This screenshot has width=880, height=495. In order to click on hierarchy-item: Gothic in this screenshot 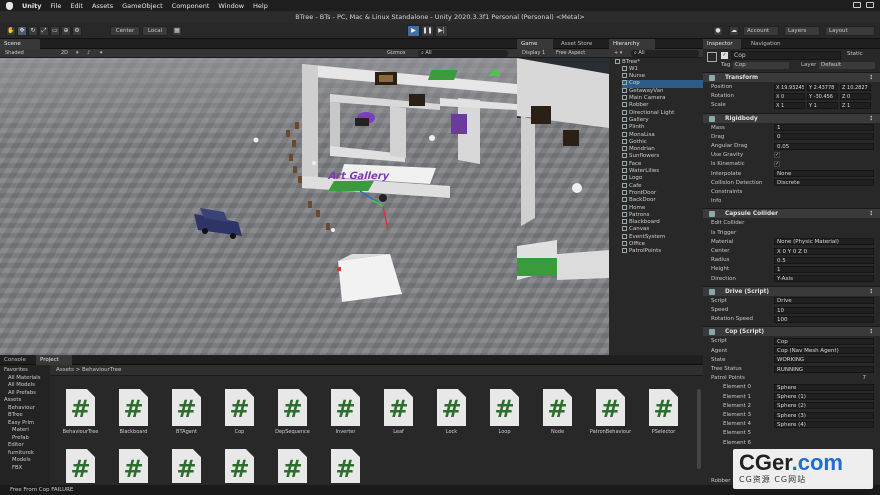, I will do `click(634, 142)`.